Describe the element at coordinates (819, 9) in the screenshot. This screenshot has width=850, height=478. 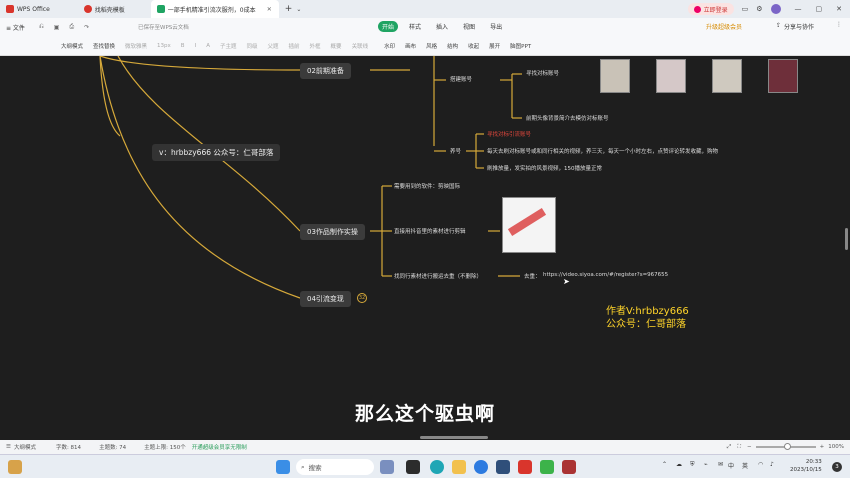
I see `maximize-icon: ▢` at that location.